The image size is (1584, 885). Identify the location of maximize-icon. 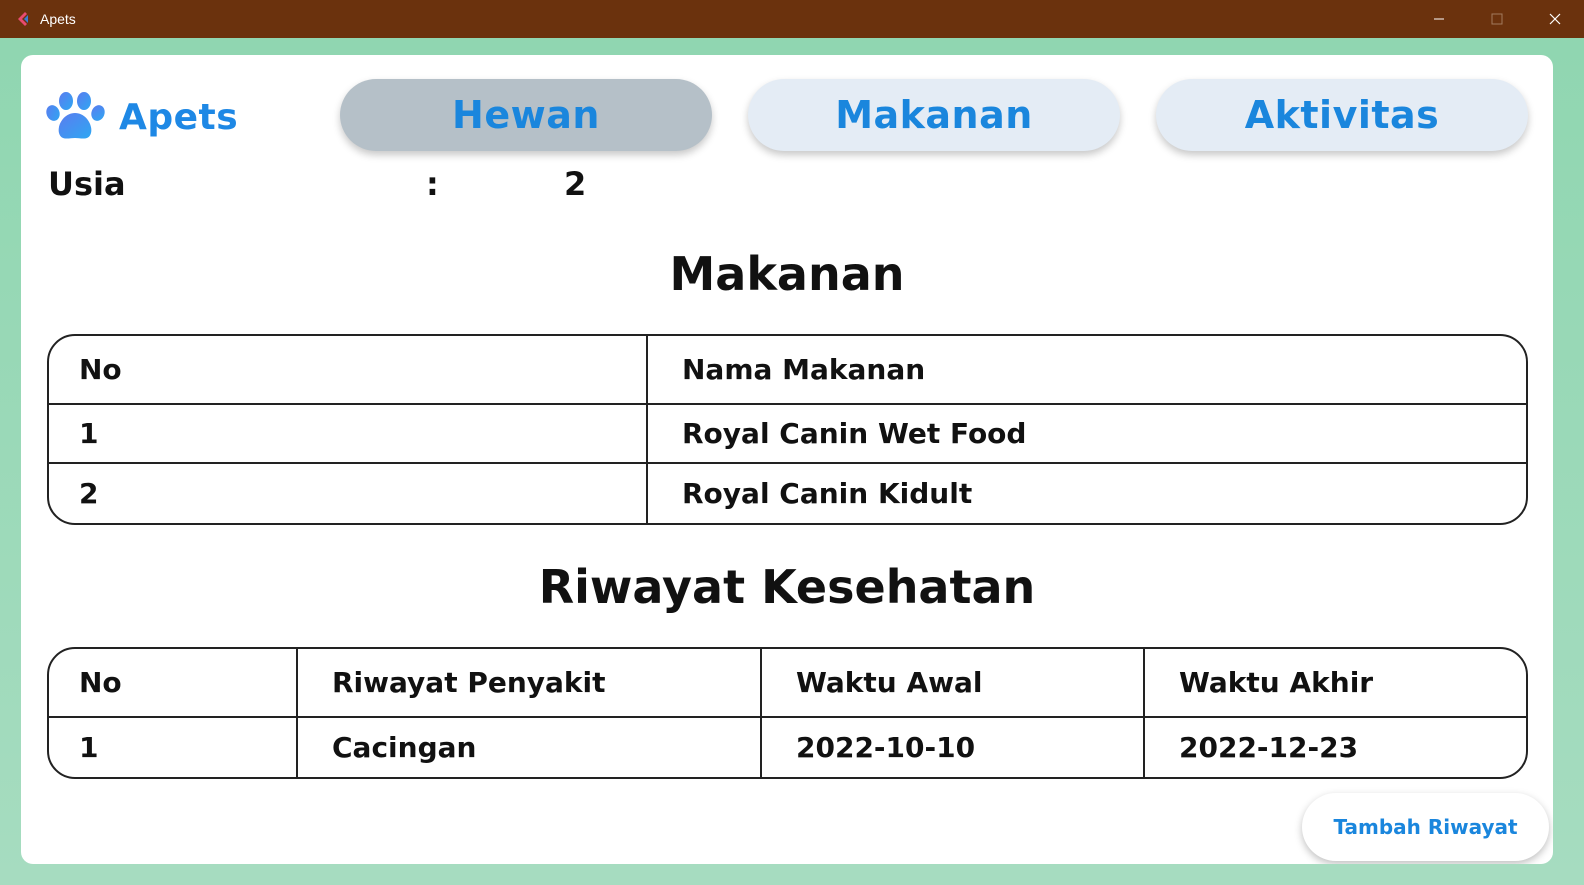
(1497, 19).